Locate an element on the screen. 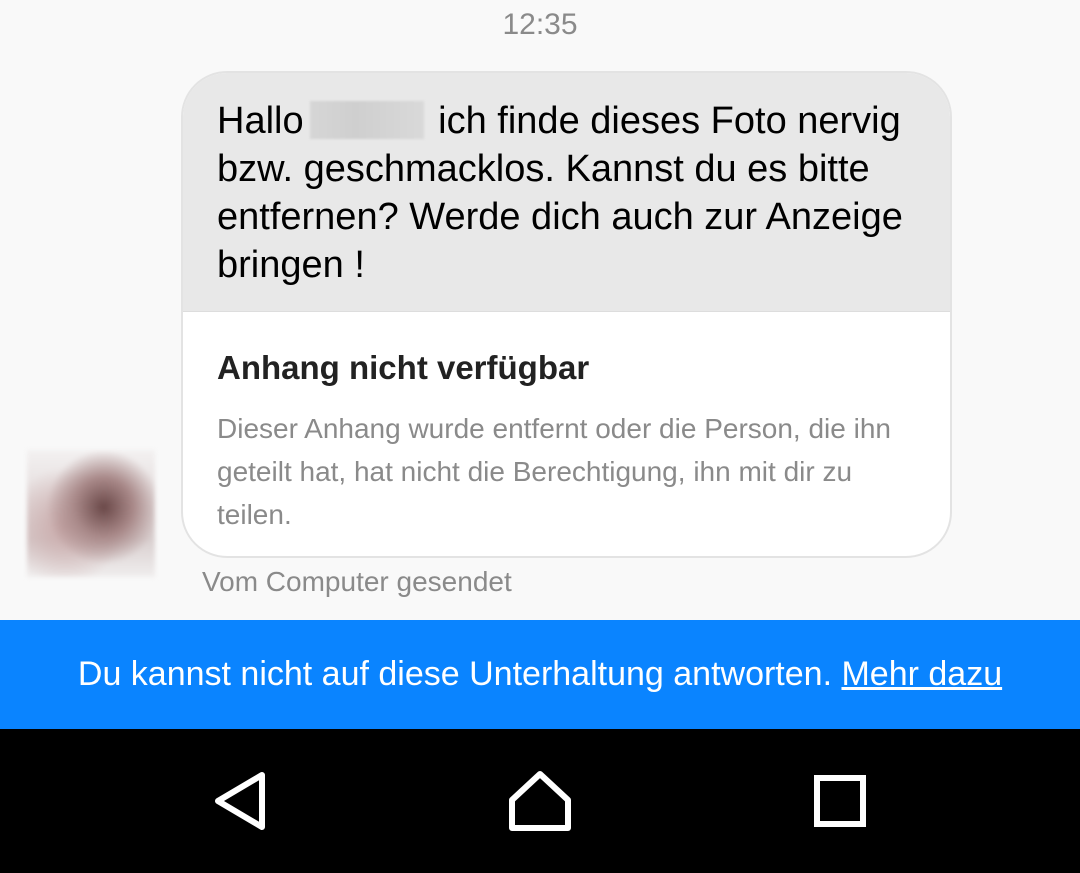 The image size is (1080, 873). back-button is located at coordinates (240, 801).